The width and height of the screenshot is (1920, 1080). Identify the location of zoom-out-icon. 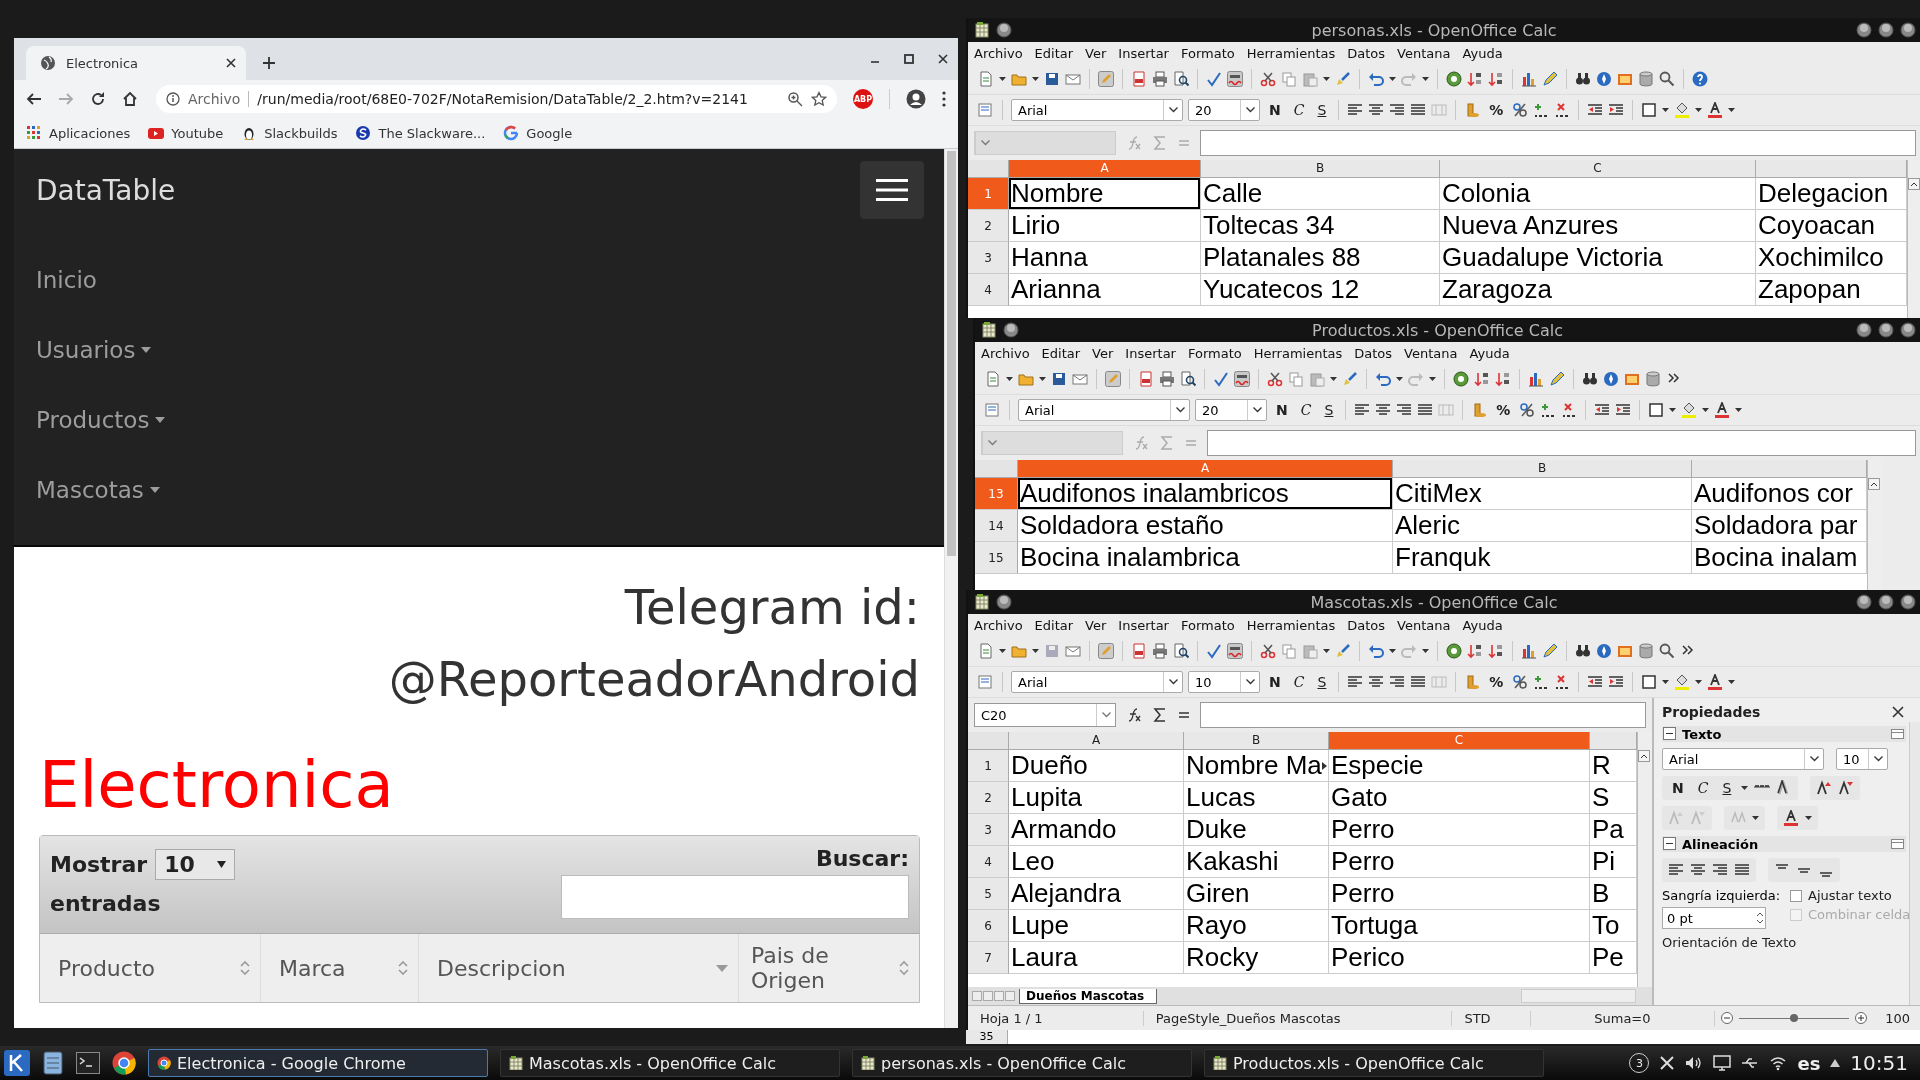
(1727, 1018).